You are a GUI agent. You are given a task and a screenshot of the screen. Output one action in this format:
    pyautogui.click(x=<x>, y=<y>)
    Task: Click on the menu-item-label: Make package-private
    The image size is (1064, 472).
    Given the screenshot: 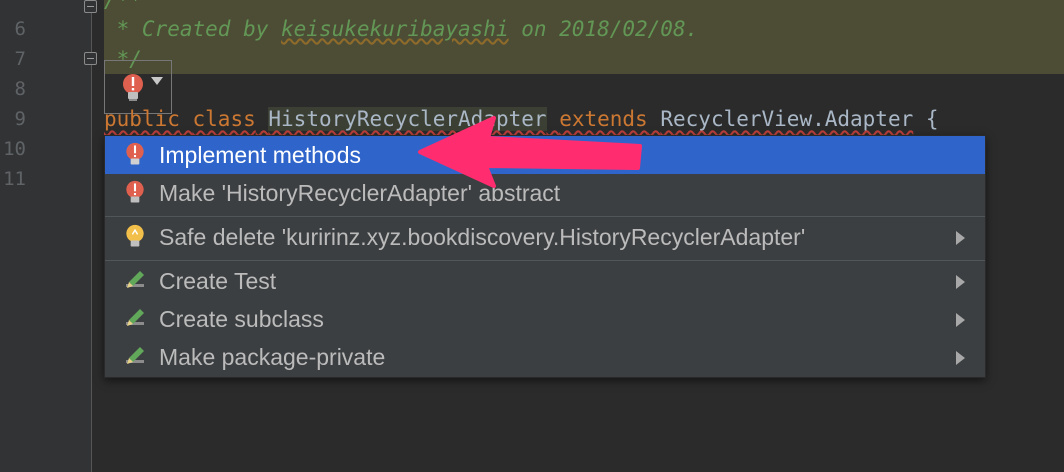 What is the action you would take?
    pyautogui.click(x=272, y=357)
    